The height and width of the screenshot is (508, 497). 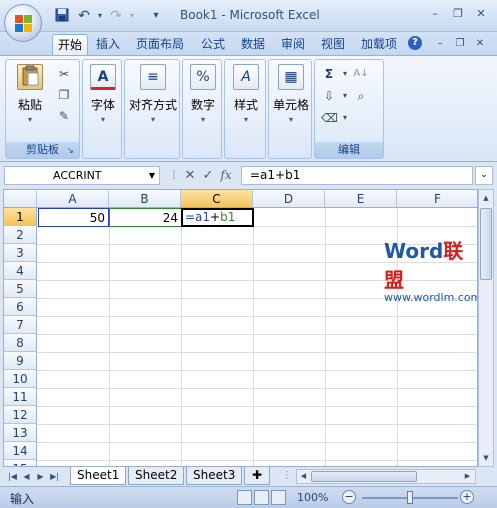 I want to click on cells-group: ▦ 单元格 ▾, so click(x=290, y=109).